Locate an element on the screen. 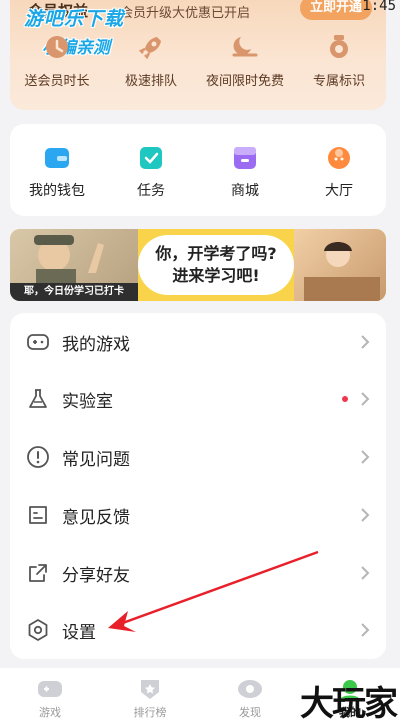 The width and height of the screenshot is (400, 721). quick-label: 商城 is located at coordinates (245, 191).